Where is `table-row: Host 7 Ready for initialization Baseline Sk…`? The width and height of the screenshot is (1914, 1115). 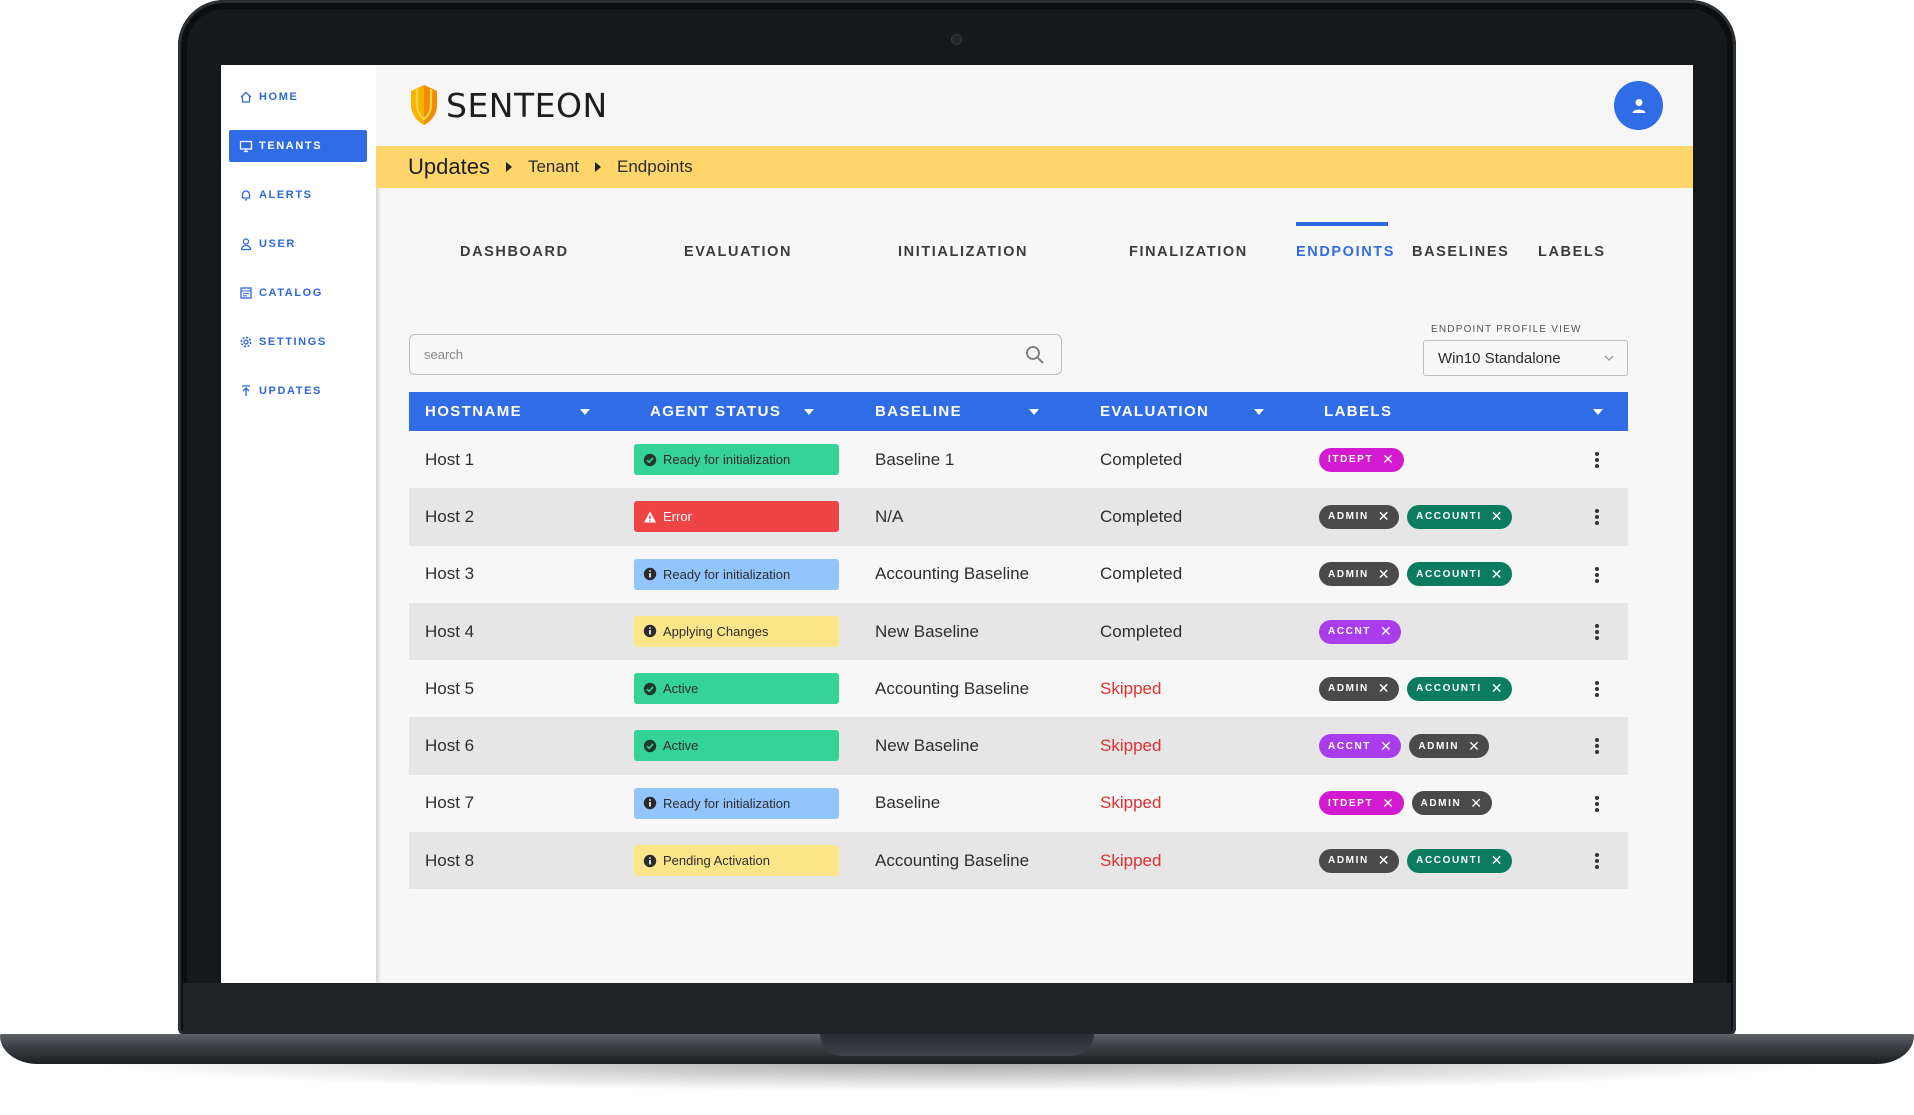
table-row: Host 7 Ready for initialization Baseline Sk… is located at coordinates (1018, 803).